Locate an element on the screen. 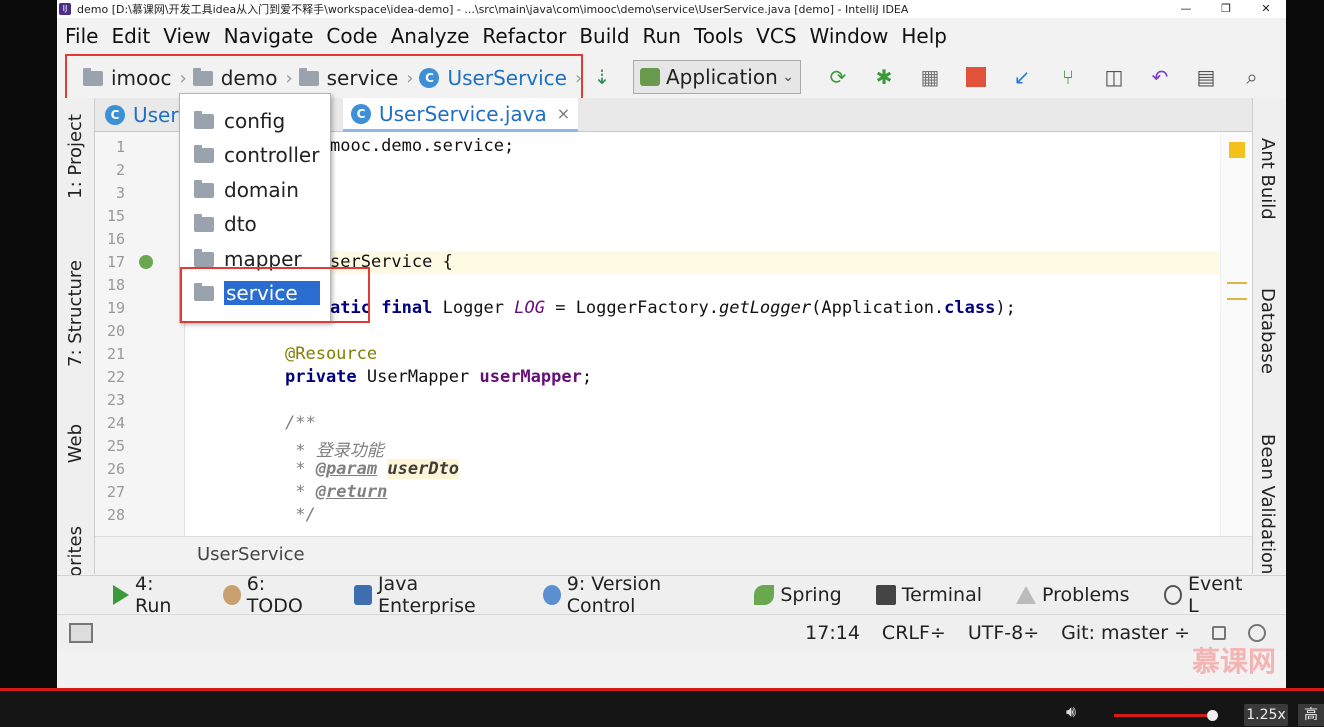 The image size is (1324, 727). editor-breadcrumb: UserService is located at coordinates (673, 555).